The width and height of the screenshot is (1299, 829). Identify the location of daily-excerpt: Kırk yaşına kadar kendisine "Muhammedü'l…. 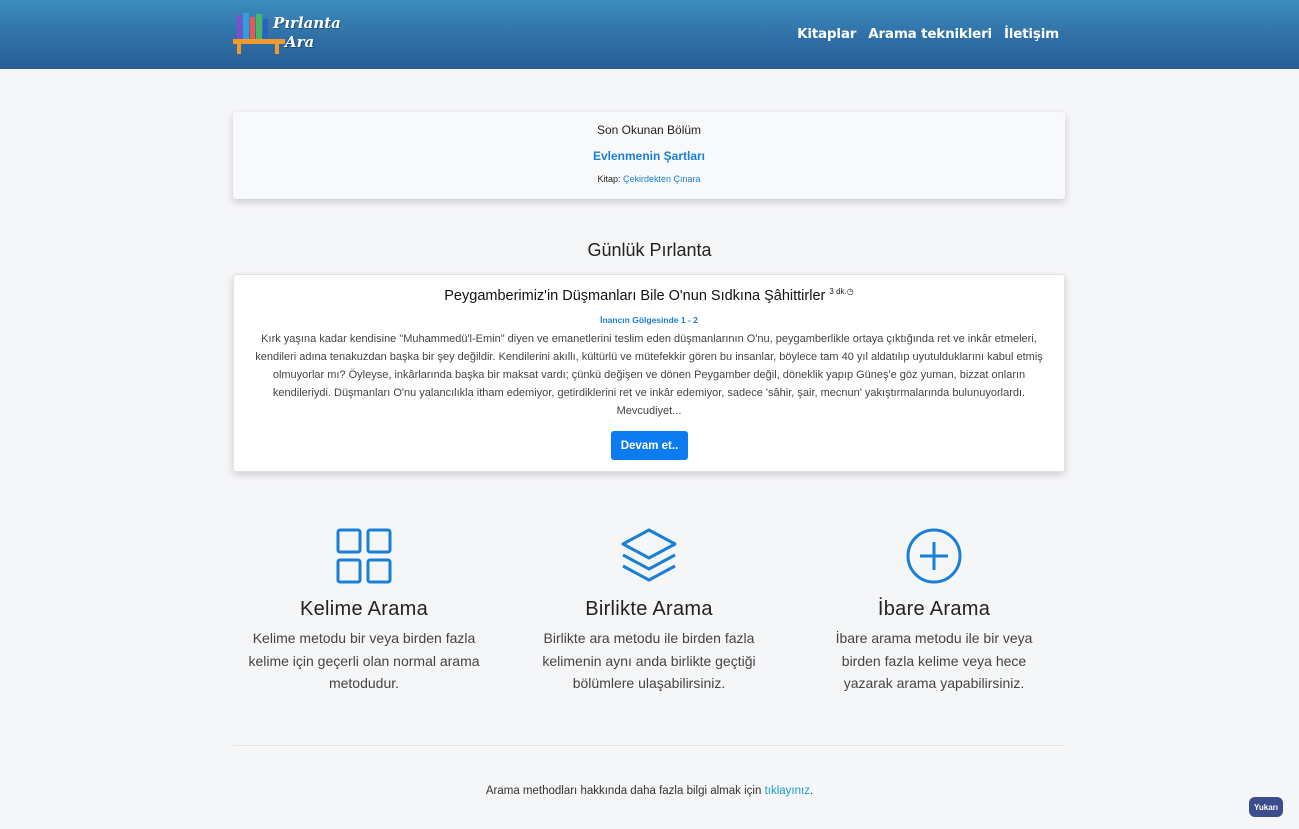
(649, 375).